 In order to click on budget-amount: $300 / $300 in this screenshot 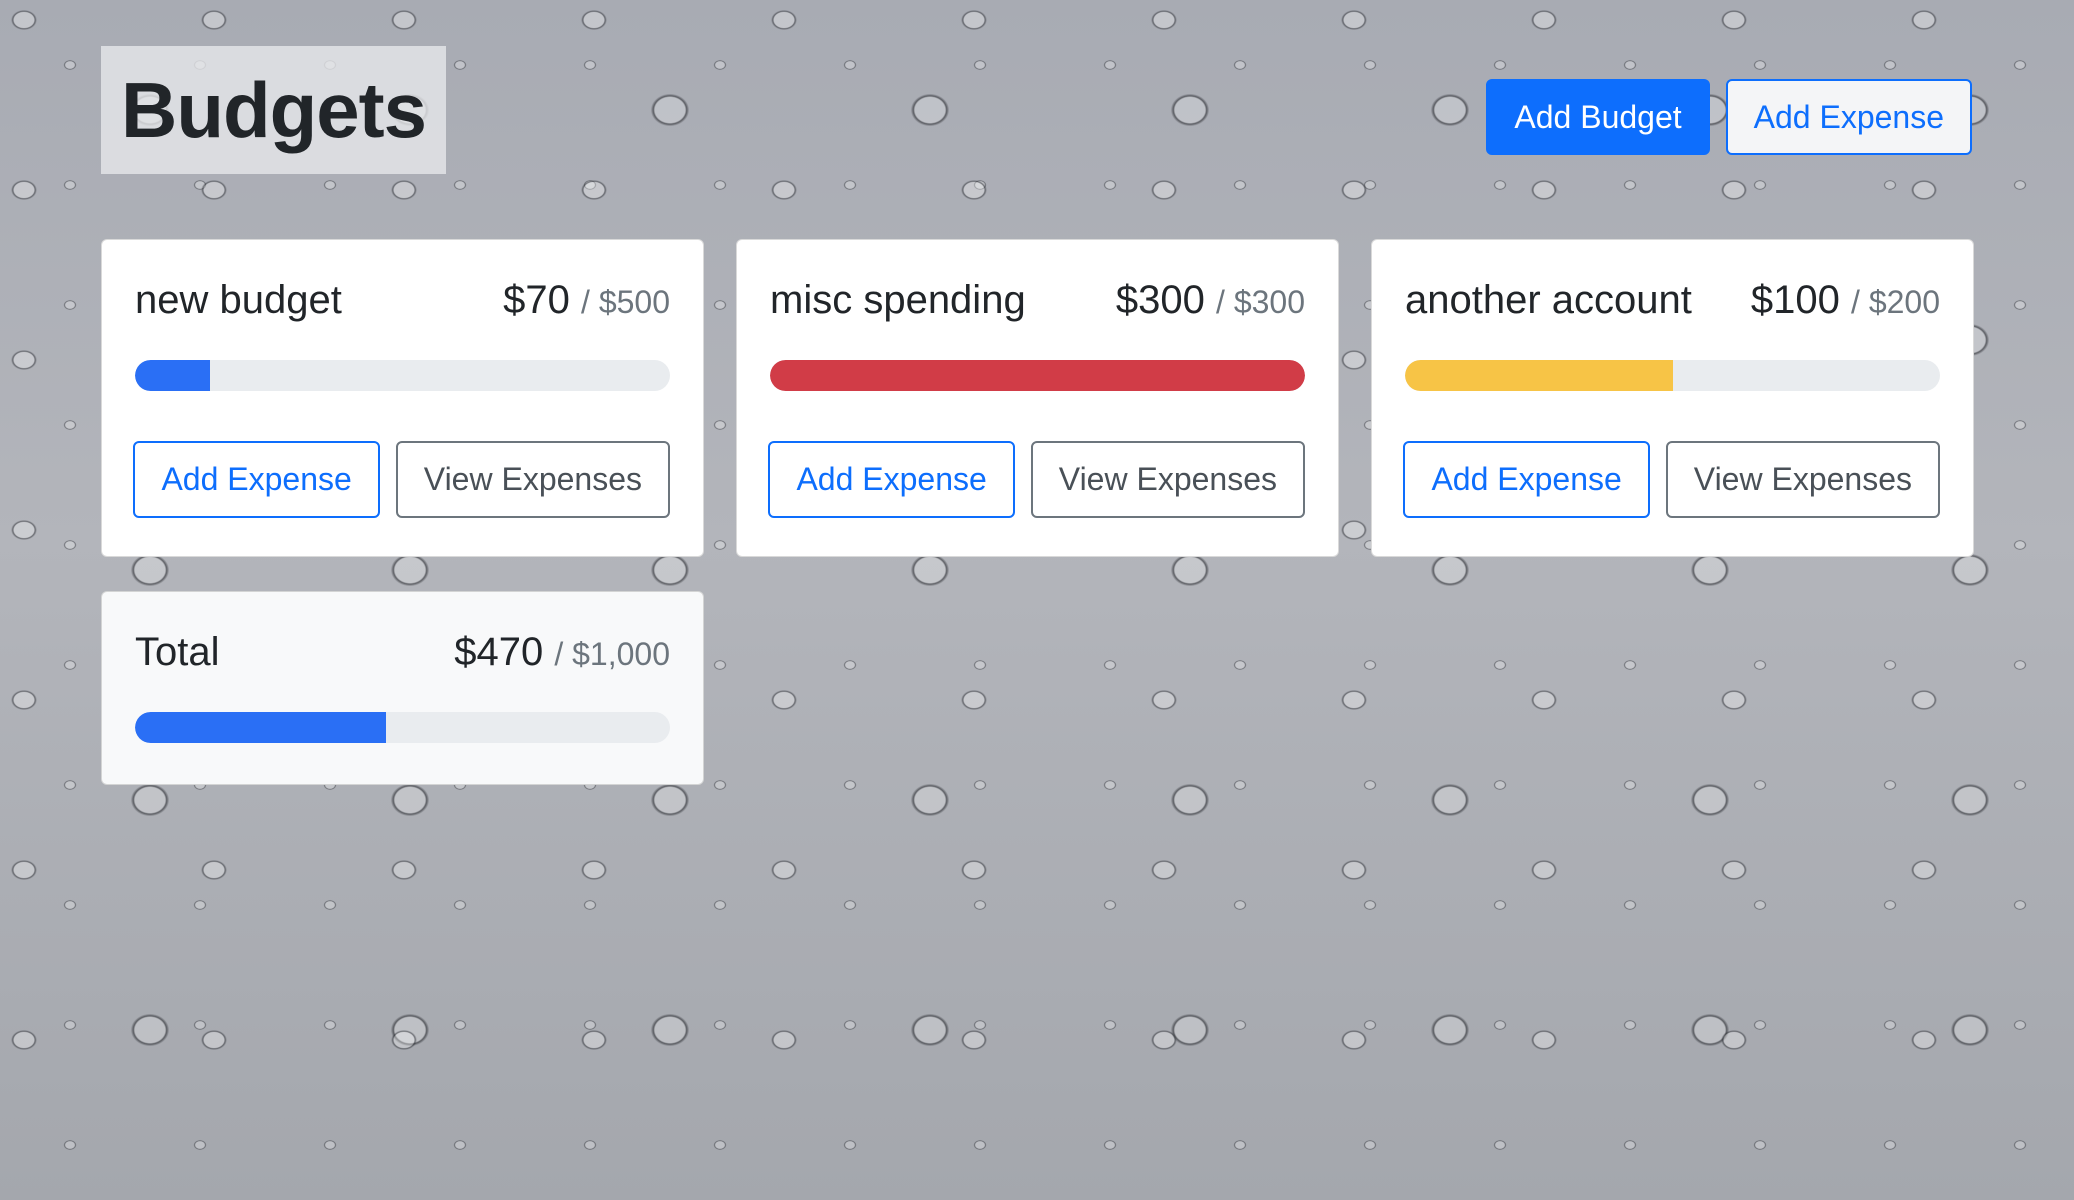, I will do `click(1210, 300)`.